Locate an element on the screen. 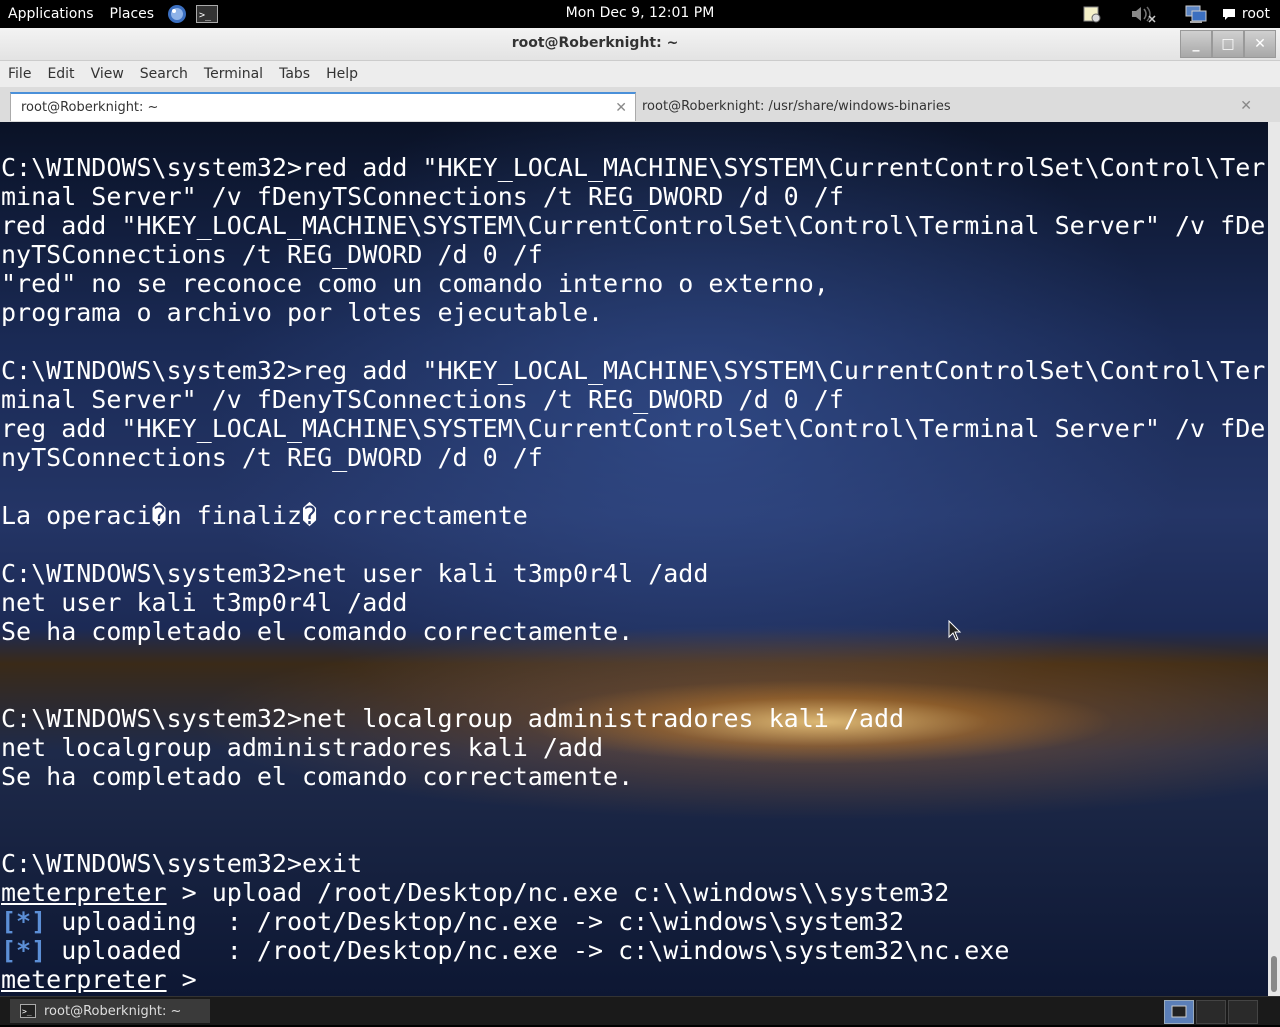 This screenshot has height=1027, width=1280. window-controls: _ □ ✕ is located at coordinates (1228, 44).